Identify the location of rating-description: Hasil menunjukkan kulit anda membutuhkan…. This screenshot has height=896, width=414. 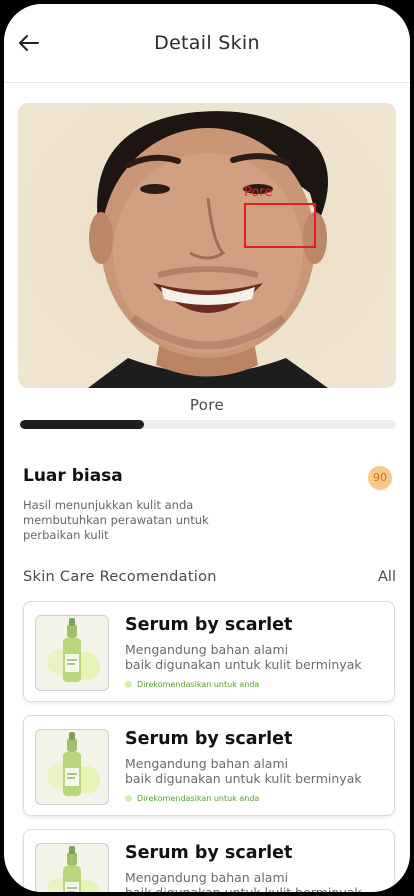
(116, 520).